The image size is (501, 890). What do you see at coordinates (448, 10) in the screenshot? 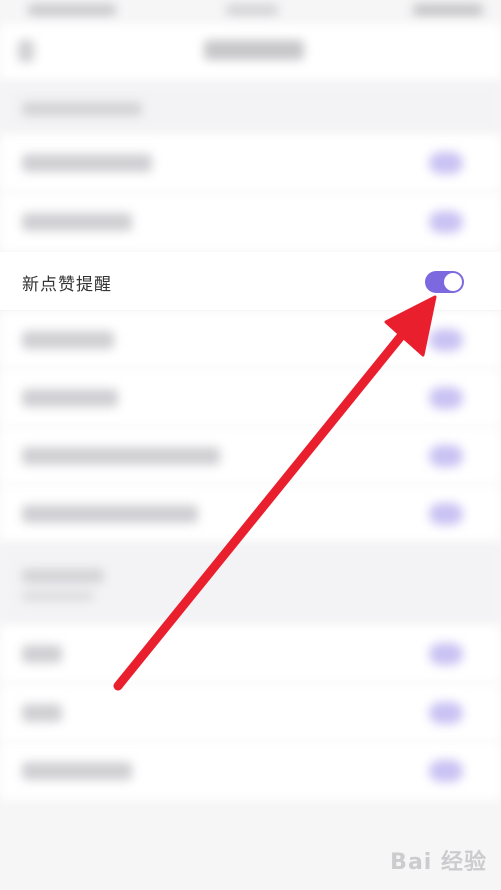
I see `status-bar-icons` at bounding box center [448, 10].